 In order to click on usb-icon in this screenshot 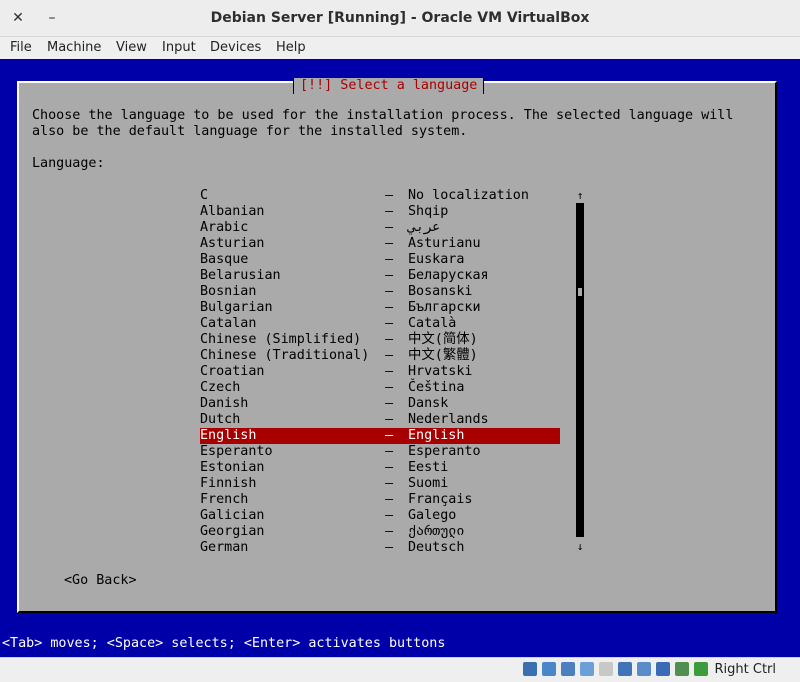, I will do `click(587, 669)`.